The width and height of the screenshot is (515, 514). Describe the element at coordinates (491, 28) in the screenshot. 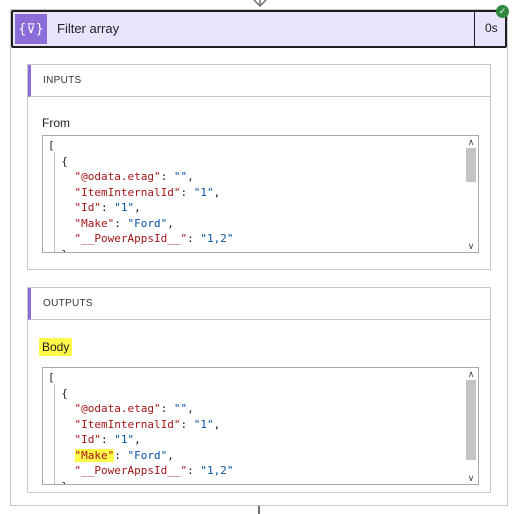

I see `duration-label: 0s` at that location.